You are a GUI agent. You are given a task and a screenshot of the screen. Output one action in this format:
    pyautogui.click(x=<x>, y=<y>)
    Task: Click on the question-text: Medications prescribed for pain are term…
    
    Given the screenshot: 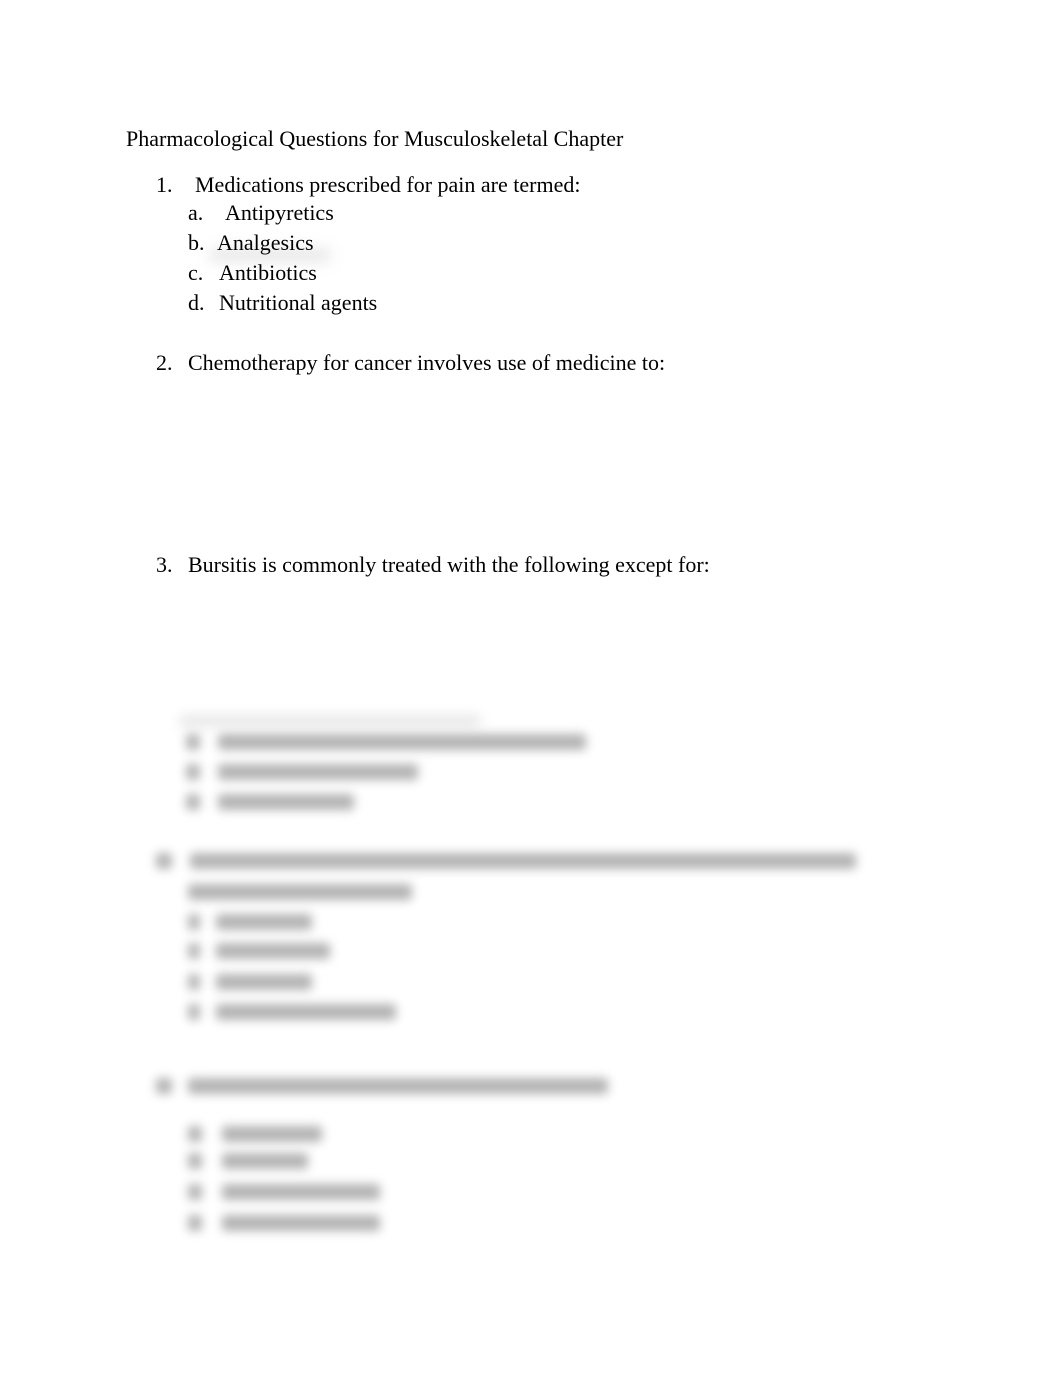 What is the action you would take?
    pyautogui.click(x=388, y=184)
    